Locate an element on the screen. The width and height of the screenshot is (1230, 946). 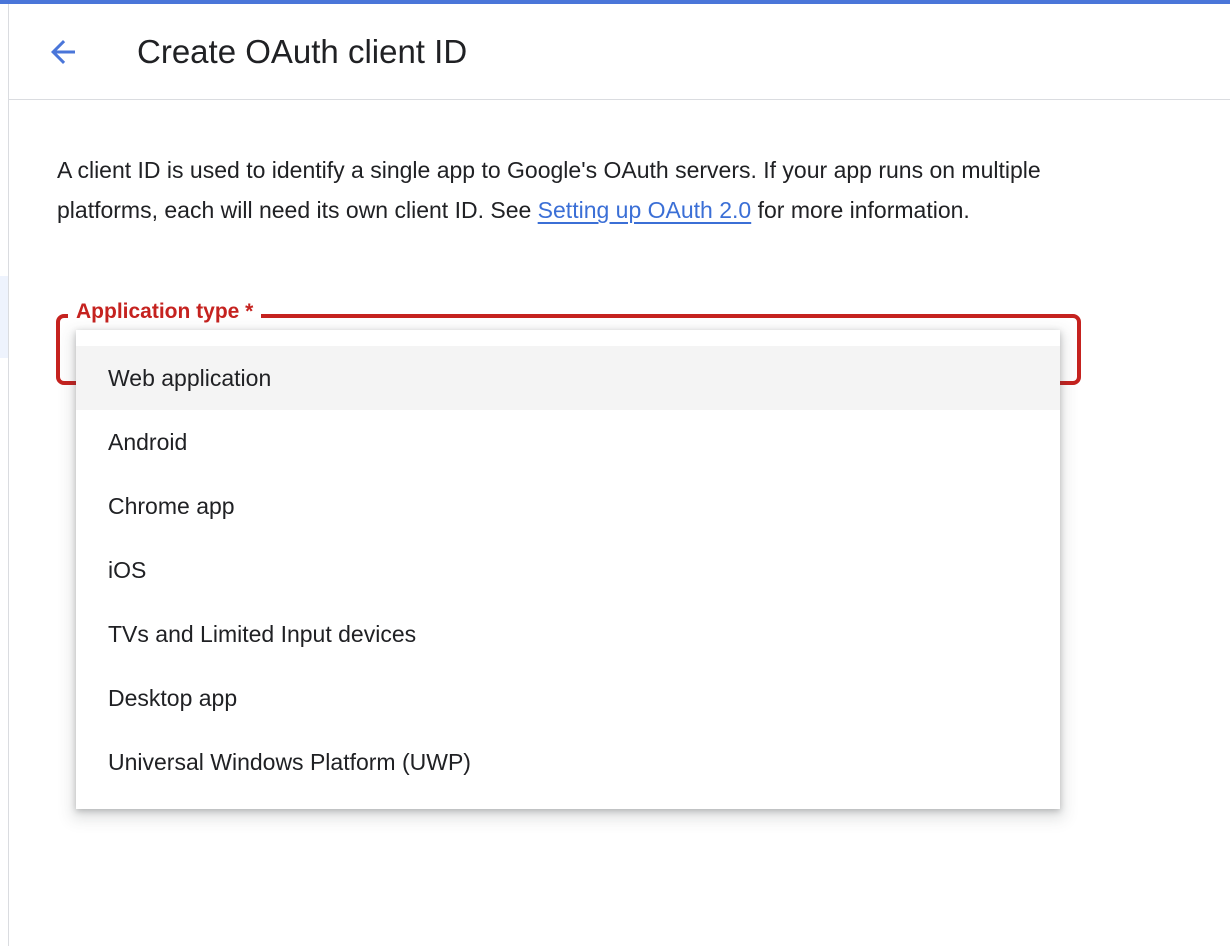
option-uwp: Universal Windows Platform (UWP) is located at coordinates (568, 762).